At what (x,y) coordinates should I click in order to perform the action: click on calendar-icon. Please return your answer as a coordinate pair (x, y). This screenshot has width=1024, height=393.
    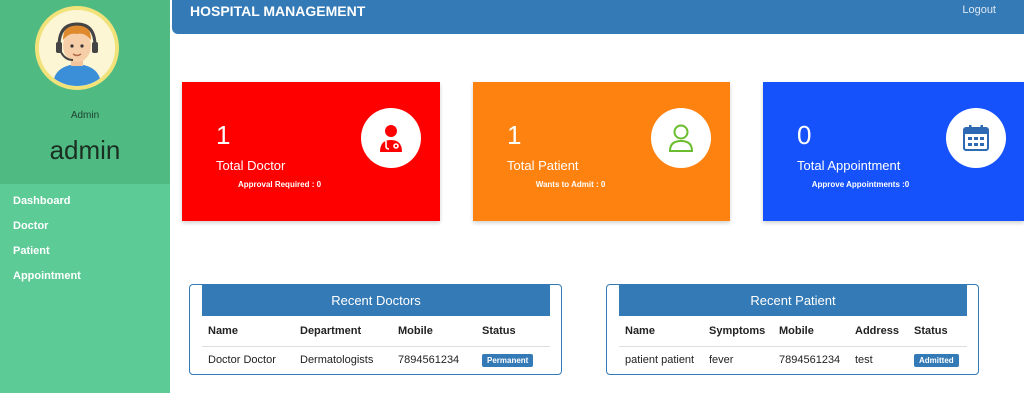
    Looking at the image, I should click on (976, 138).